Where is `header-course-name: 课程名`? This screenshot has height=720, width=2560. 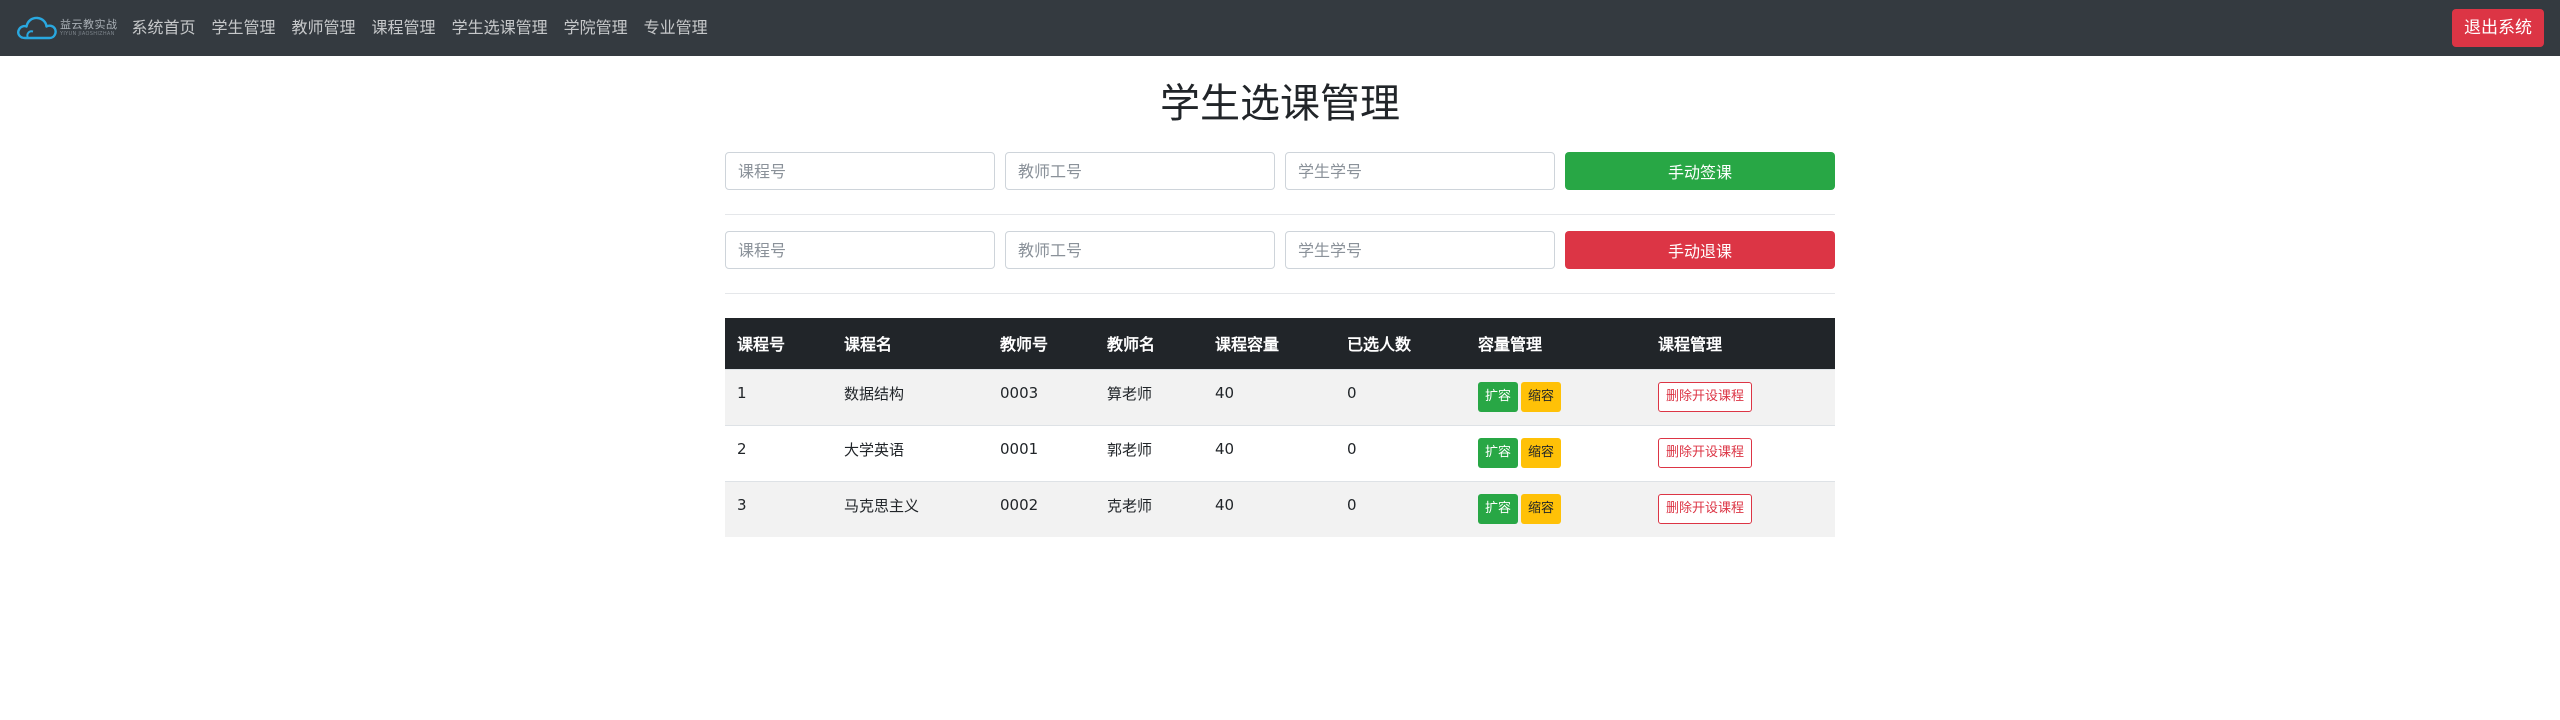
header-course-name: 课程名 is located at coordinates (910, 343).